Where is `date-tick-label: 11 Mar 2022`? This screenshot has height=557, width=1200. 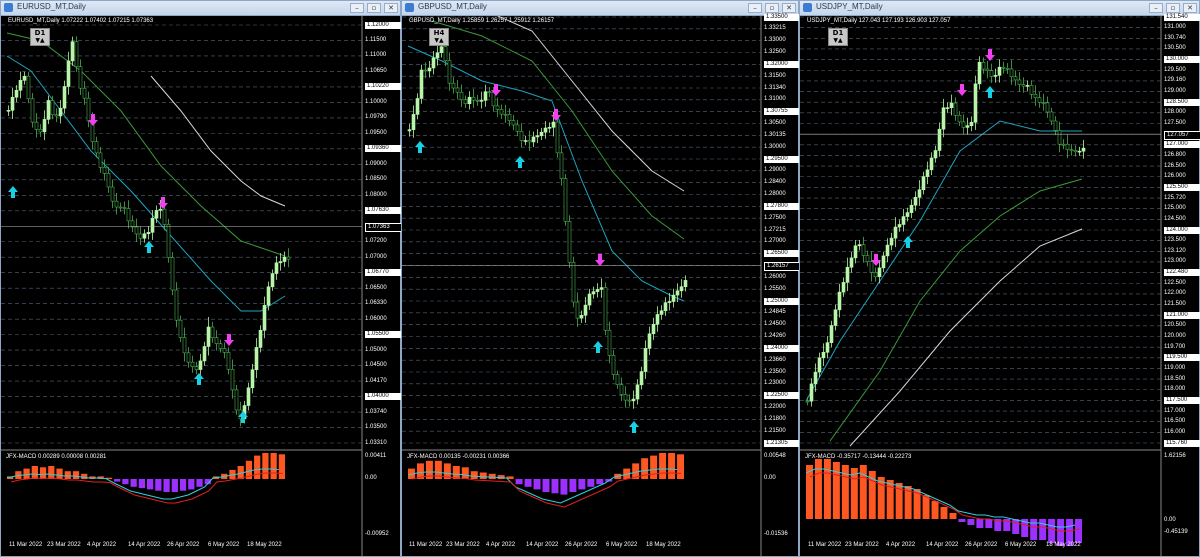 date-tick-label: 11 Mar 2022 is located at coordinates (825, 545).